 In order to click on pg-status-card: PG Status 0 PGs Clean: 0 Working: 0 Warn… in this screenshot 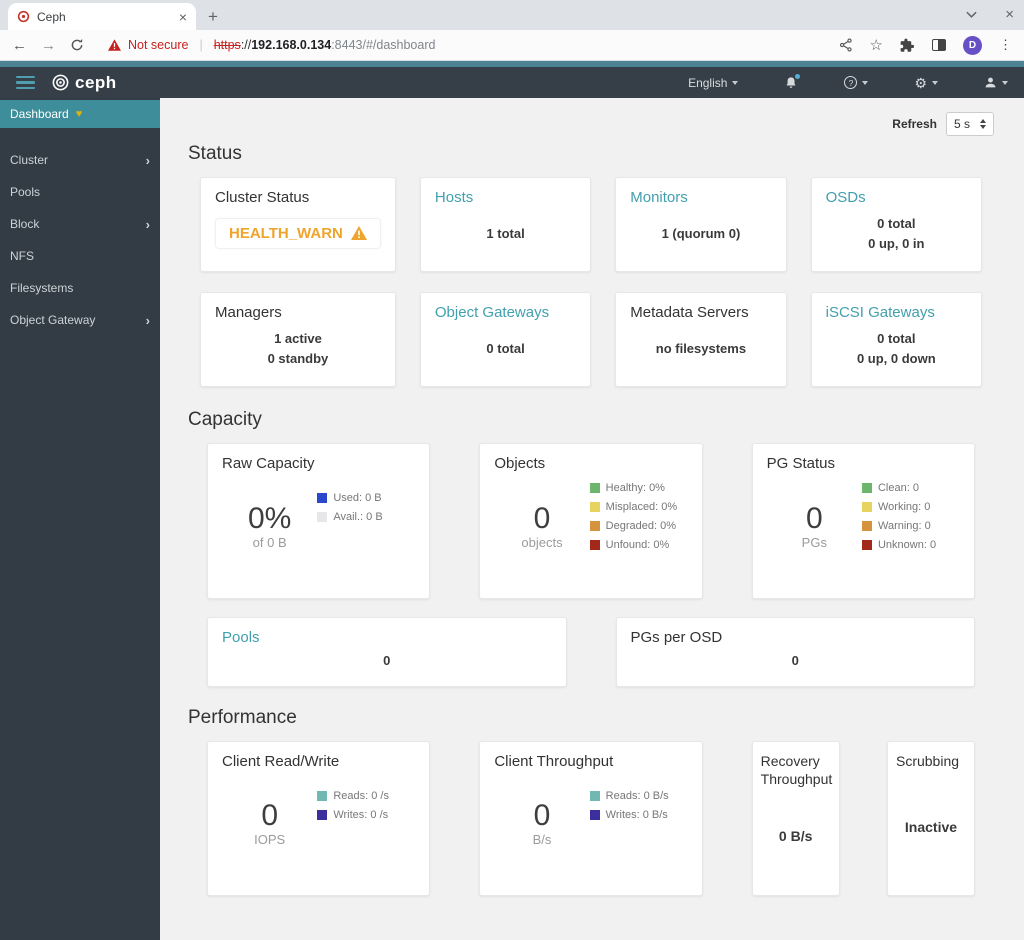, I will do `click(863, 521)`.